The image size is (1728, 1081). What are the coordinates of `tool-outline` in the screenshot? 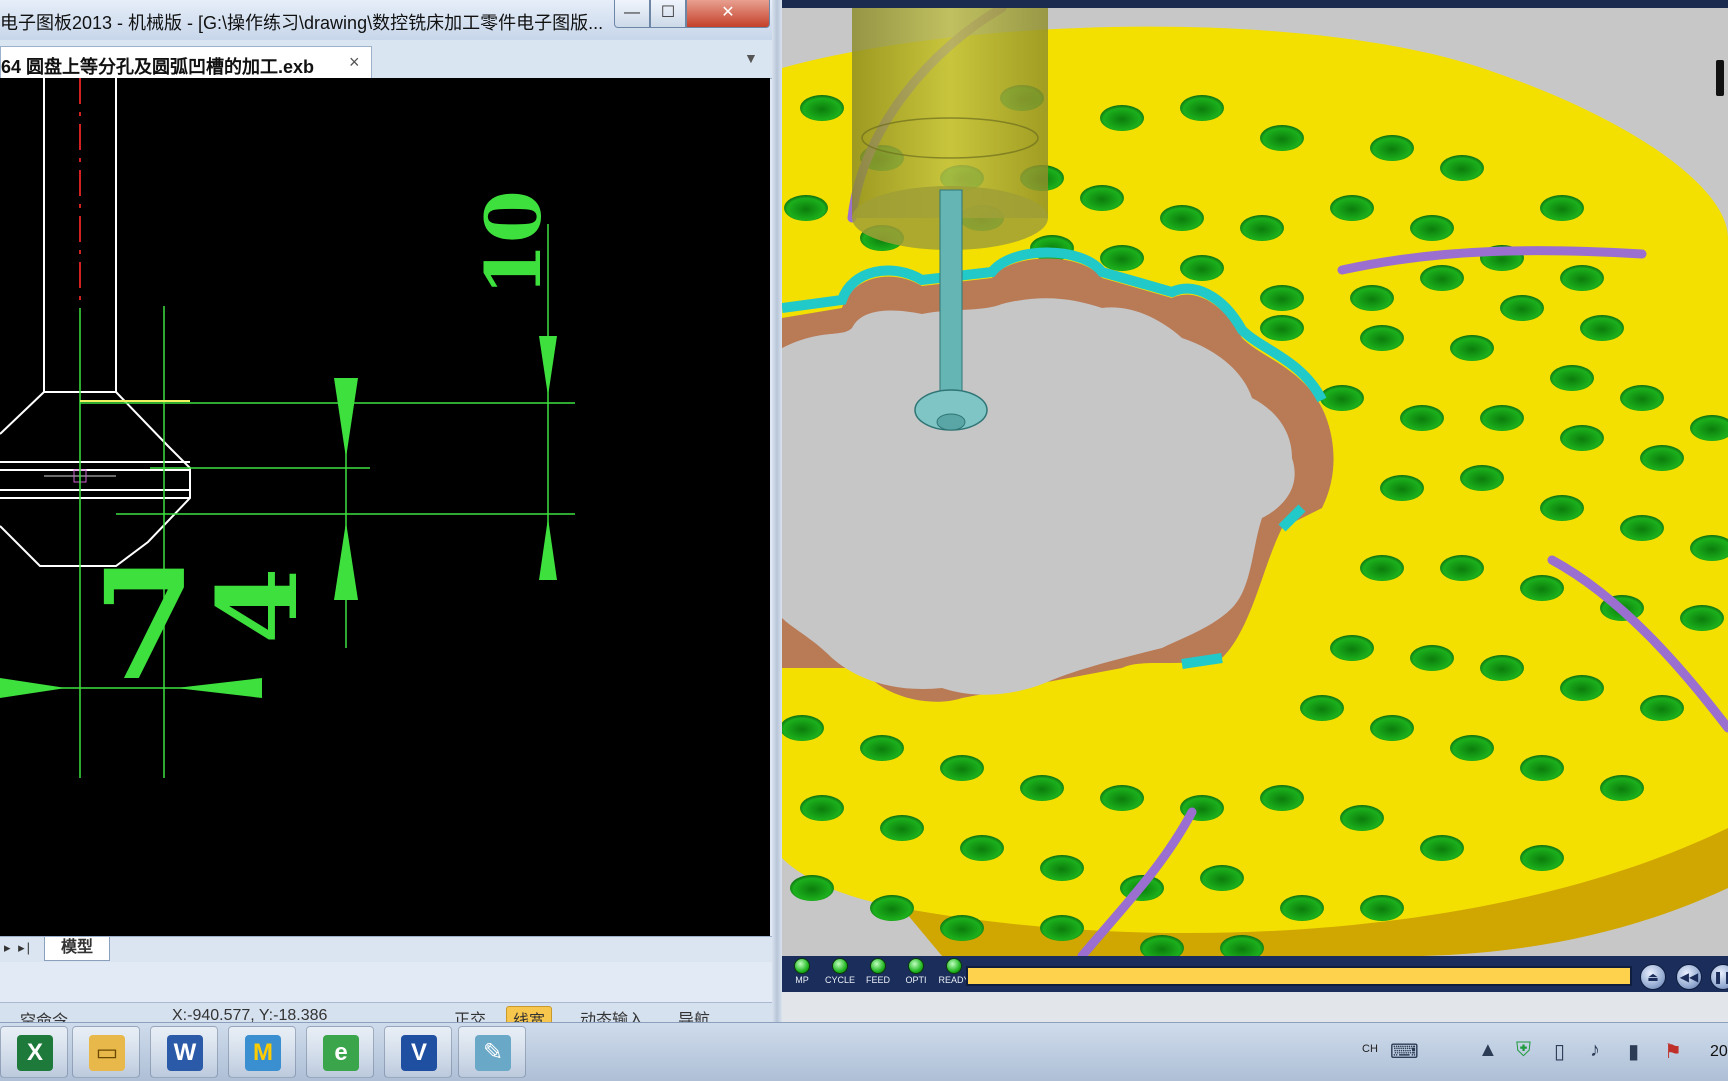 It's located at (95, 322).